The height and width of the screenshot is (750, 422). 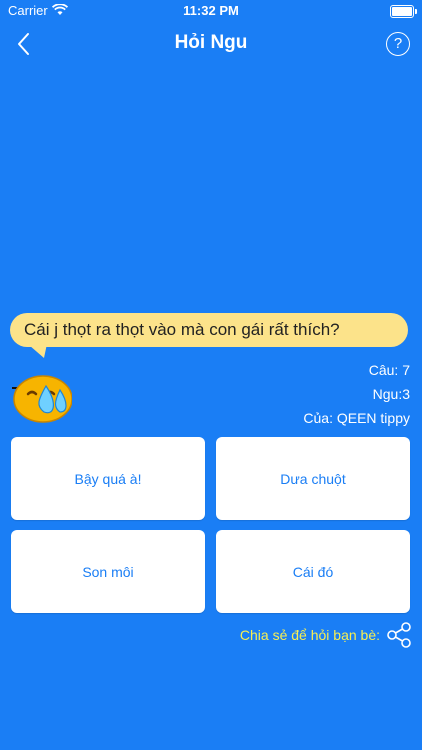 What do you see at coordinates (356, 418) in the screenshot?
I see `question-author: Của: QEEN tippy` at bounding box center [356, 418].